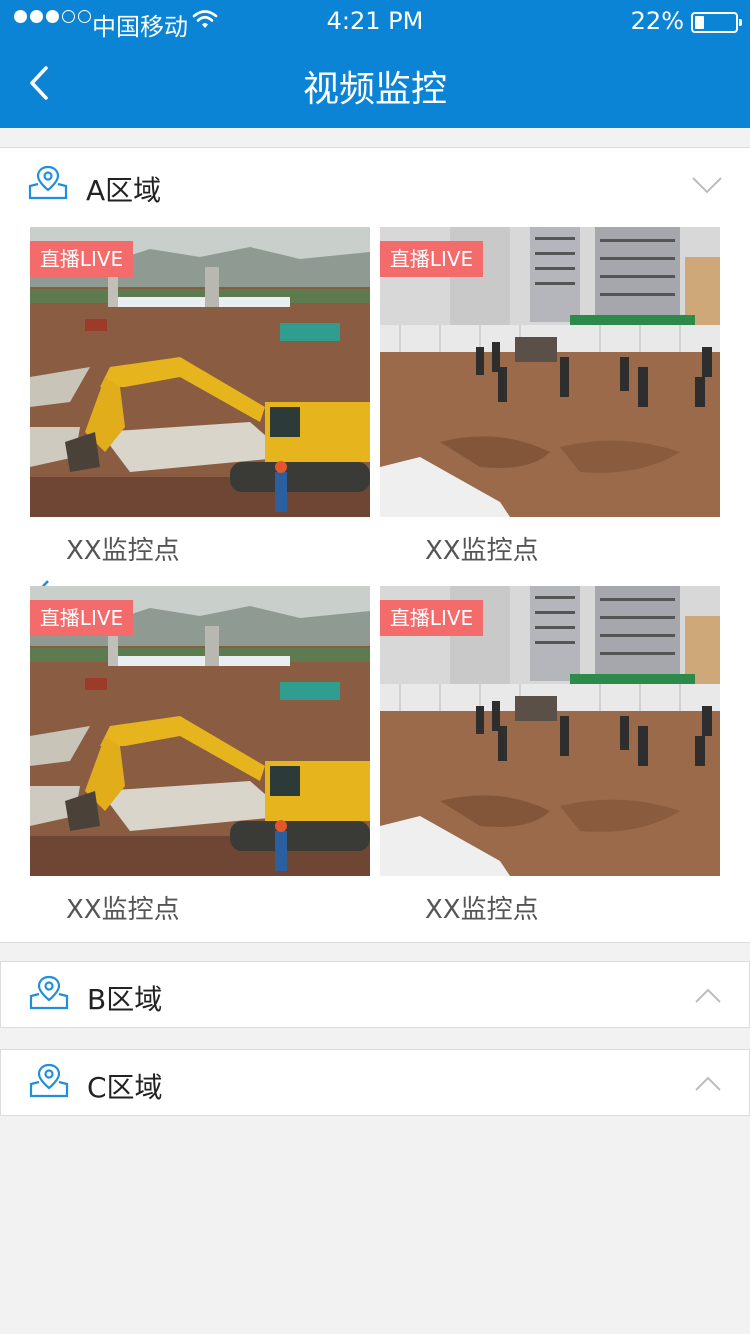 This screenshot has width=750, height=1334. Describe the element at coordinates (125, 999) in the screenshot. I see `region-name: B区域` at that location.